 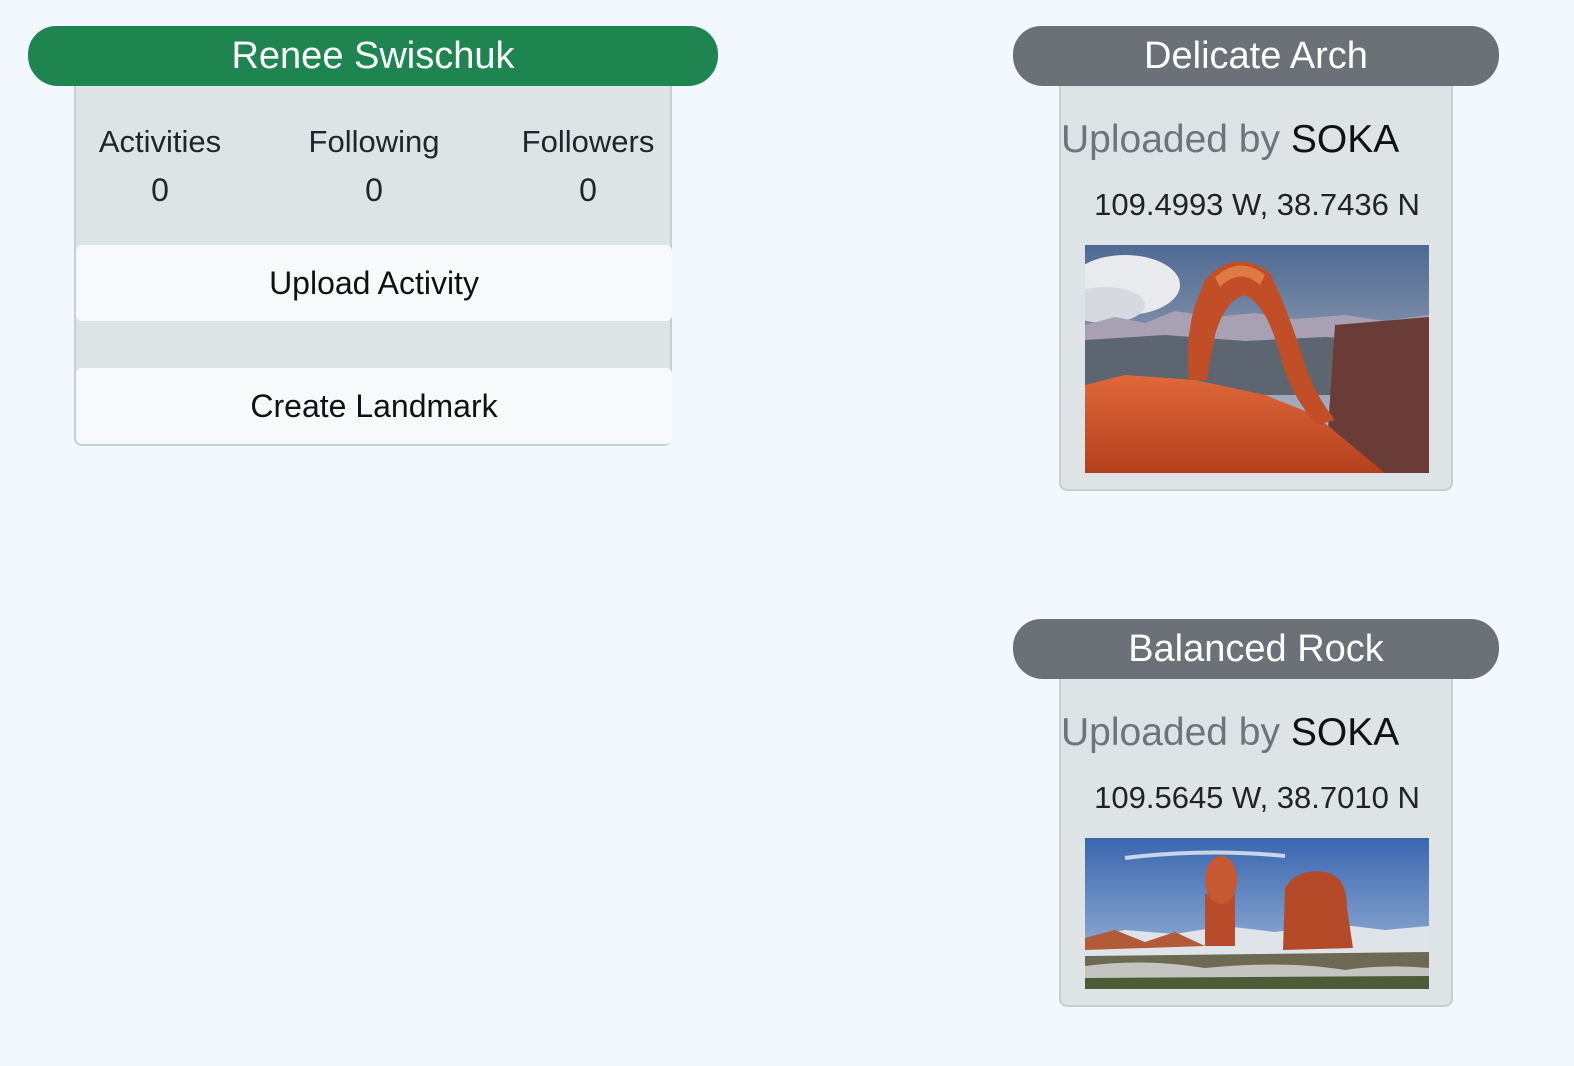 I want to click on landmark-title-header: Delicate Arch, so click(x=1256, y=56).